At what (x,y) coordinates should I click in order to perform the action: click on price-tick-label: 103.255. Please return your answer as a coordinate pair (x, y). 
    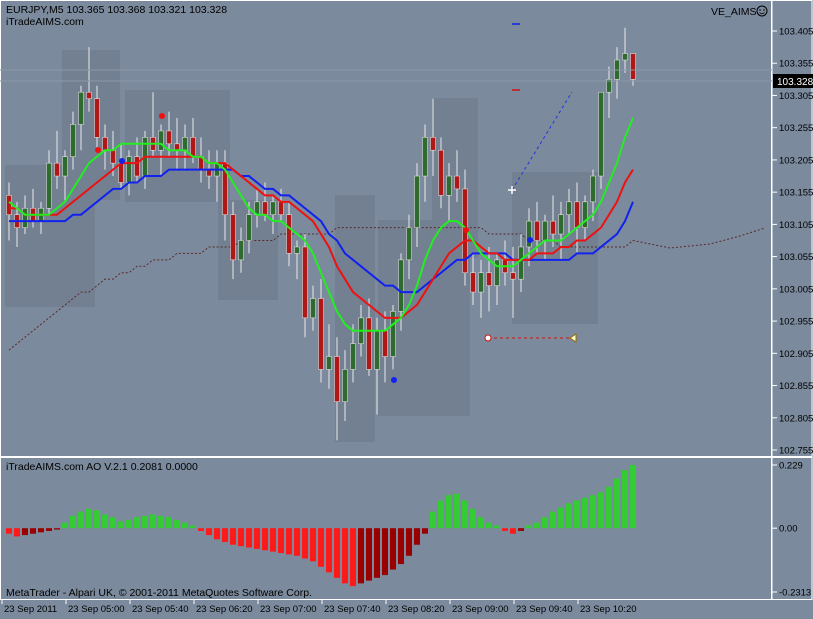
    Looking at the image, I should click on (796, 128).